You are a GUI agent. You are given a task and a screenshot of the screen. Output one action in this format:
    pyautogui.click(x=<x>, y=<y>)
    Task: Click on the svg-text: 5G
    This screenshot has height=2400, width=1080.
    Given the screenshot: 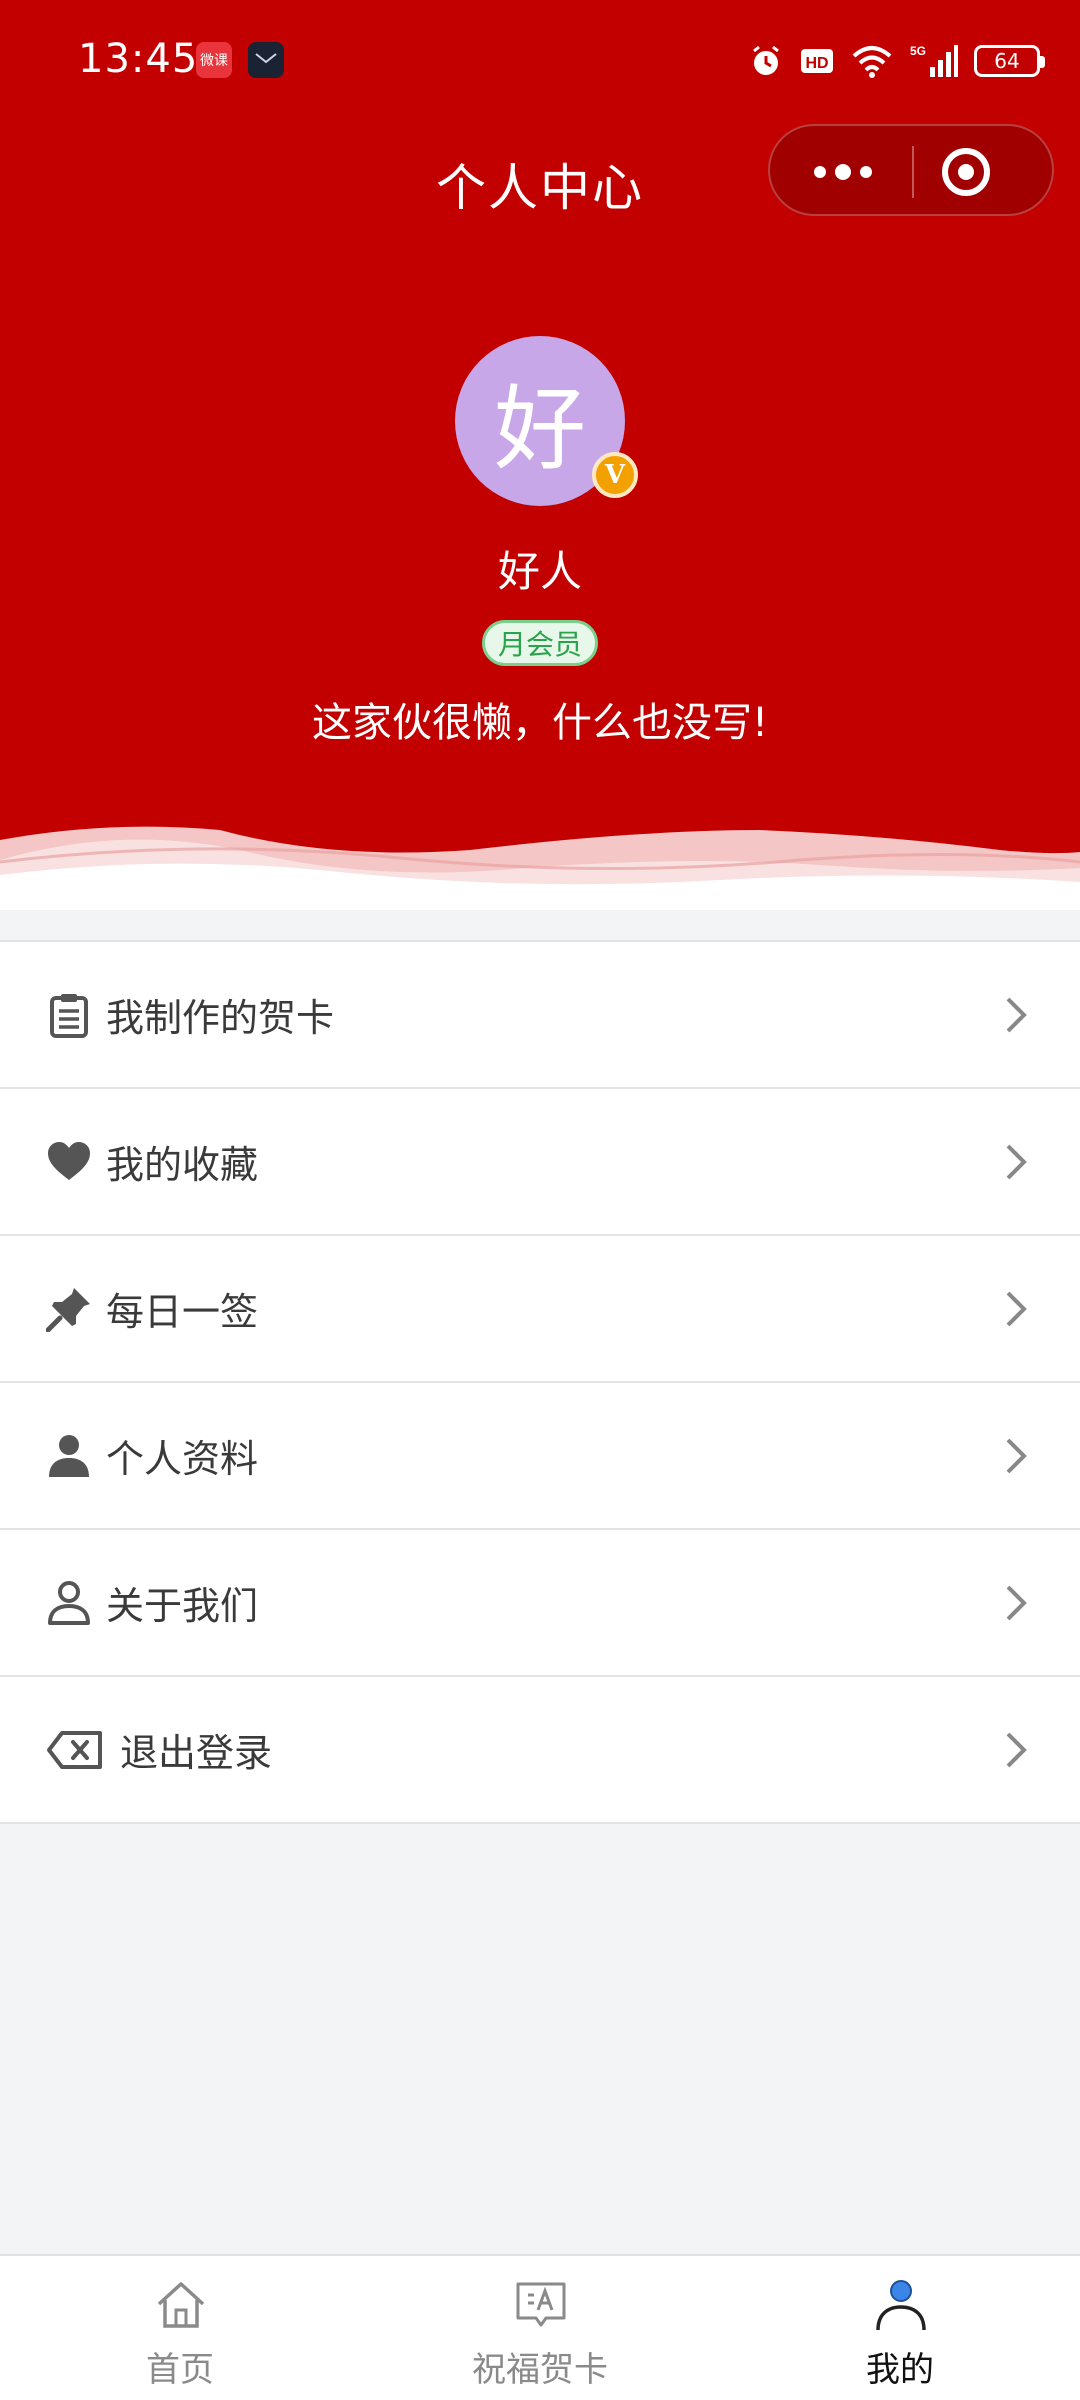 What is the action you would take?
    pyautogui.click(x=918, y=51)
    